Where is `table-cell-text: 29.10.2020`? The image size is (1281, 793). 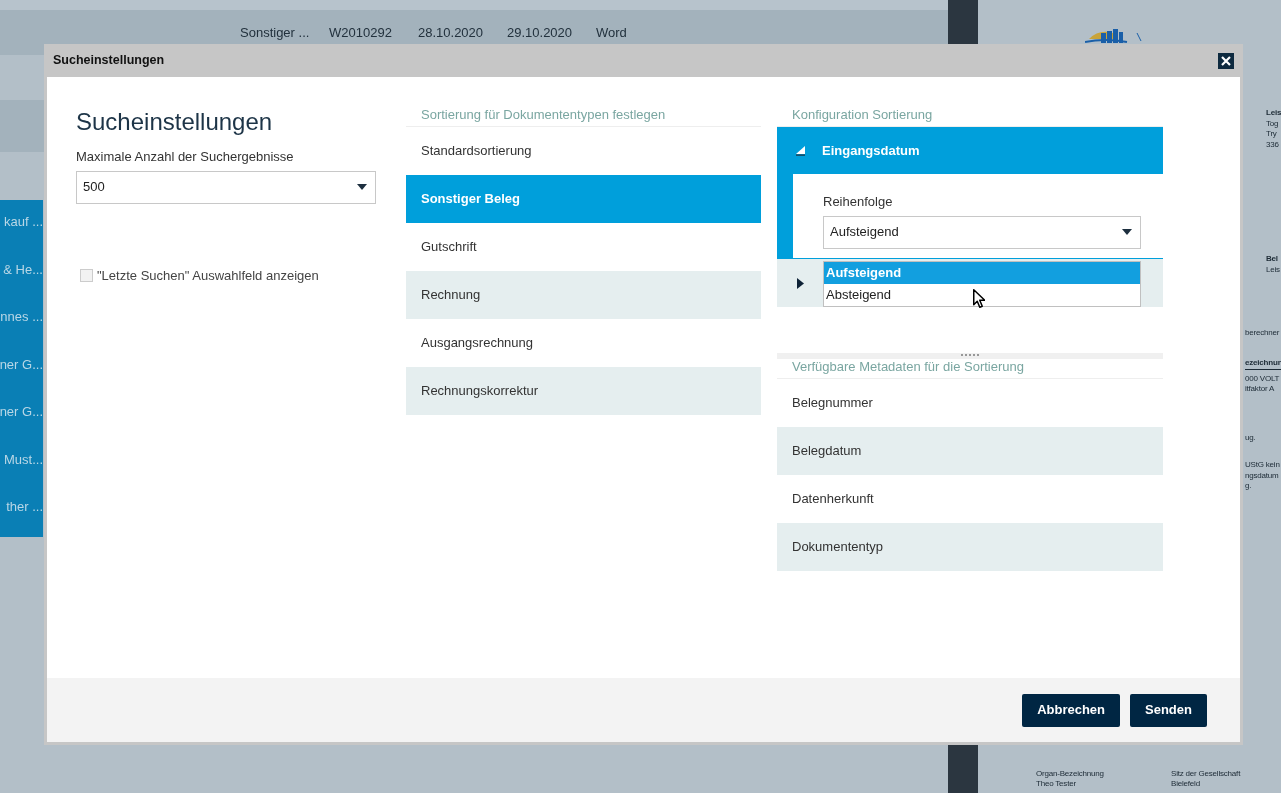
table-cell-text: 29.10.2020 is located at coordinates (540, 32).